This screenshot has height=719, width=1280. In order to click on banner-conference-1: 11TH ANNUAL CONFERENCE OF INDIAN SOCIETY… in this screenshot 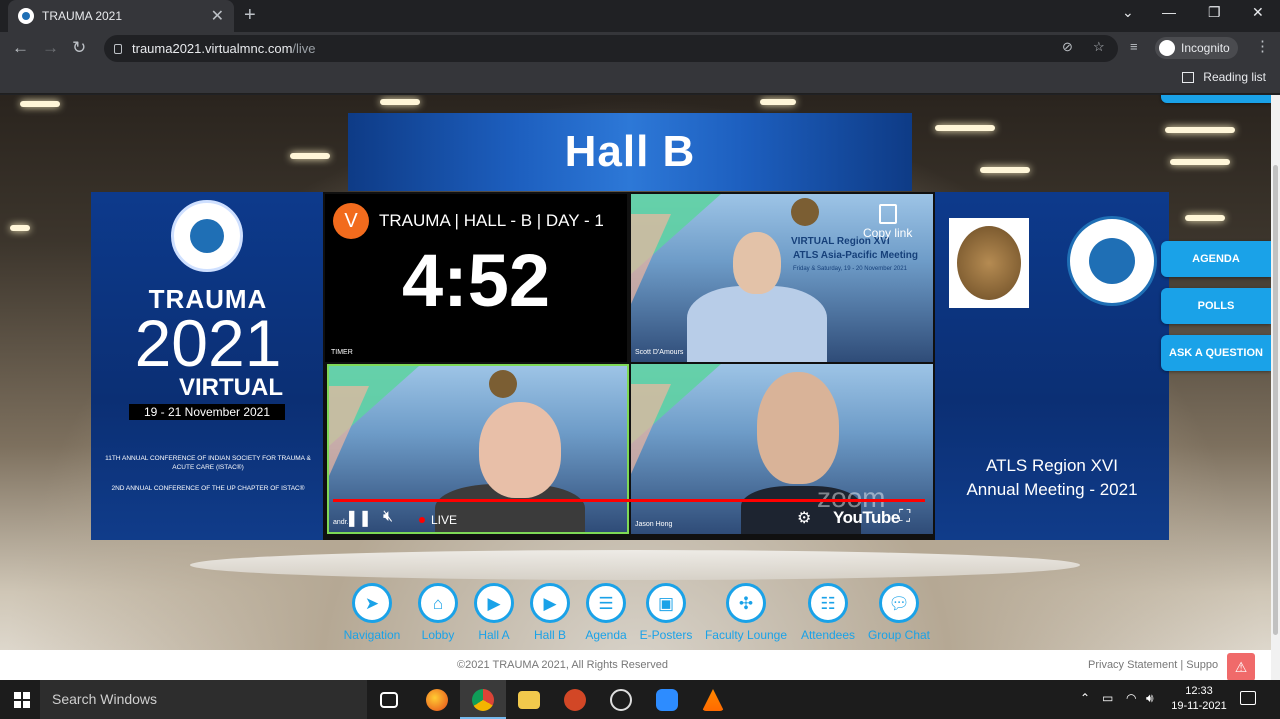, I will do `click(208, 463)`.